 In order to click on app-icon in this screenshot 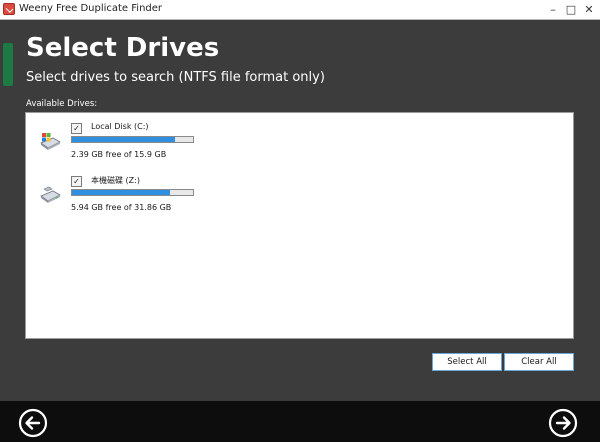, I will do `click(9, 9)`.